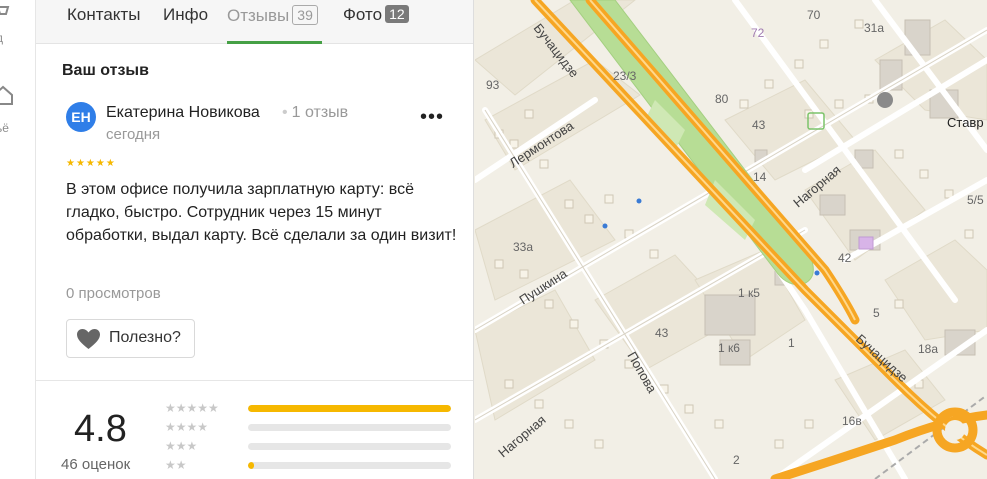 This screenshot has height=479, width=987. Describe the element at coordinates (874, 28) in the screenshot. I see `svg-text: 31а` at that location.